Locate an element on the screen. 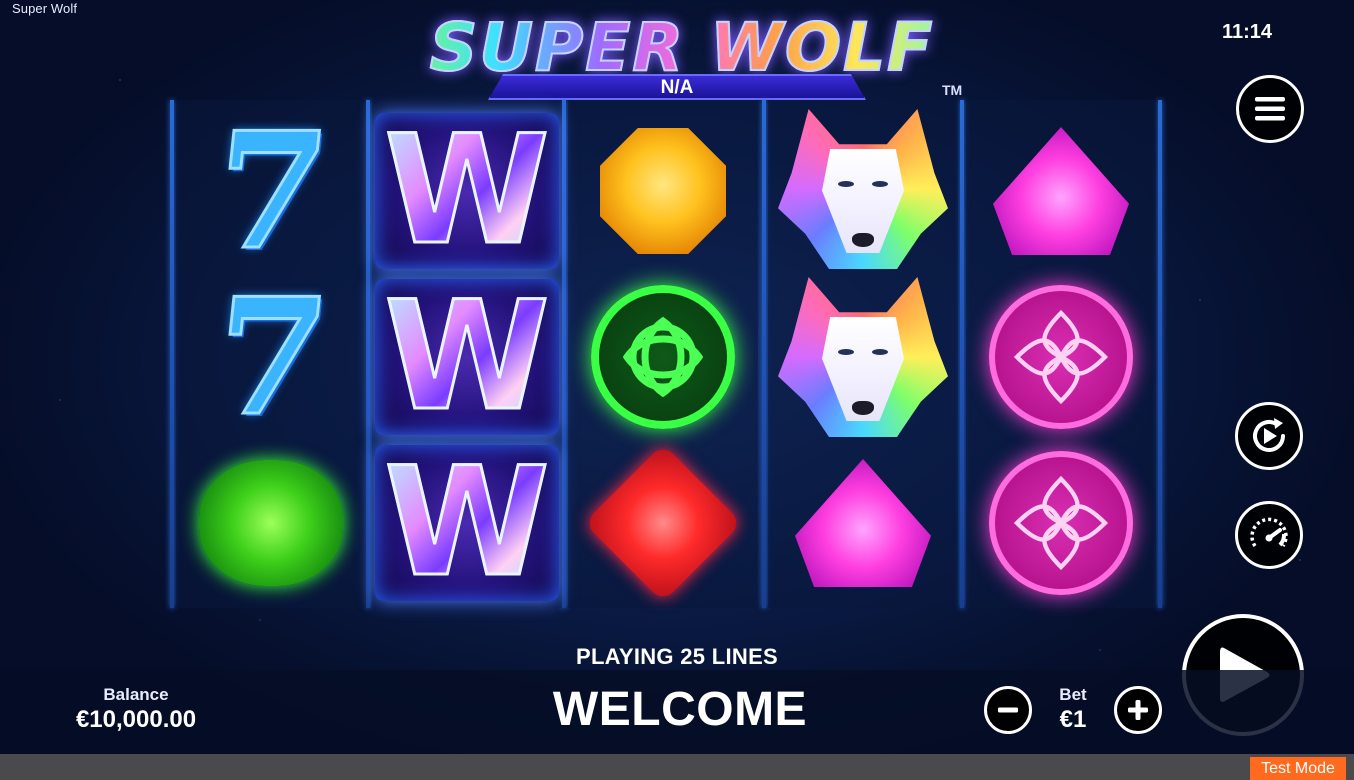  balance-label: Balance is located at coordinates (136, 694).